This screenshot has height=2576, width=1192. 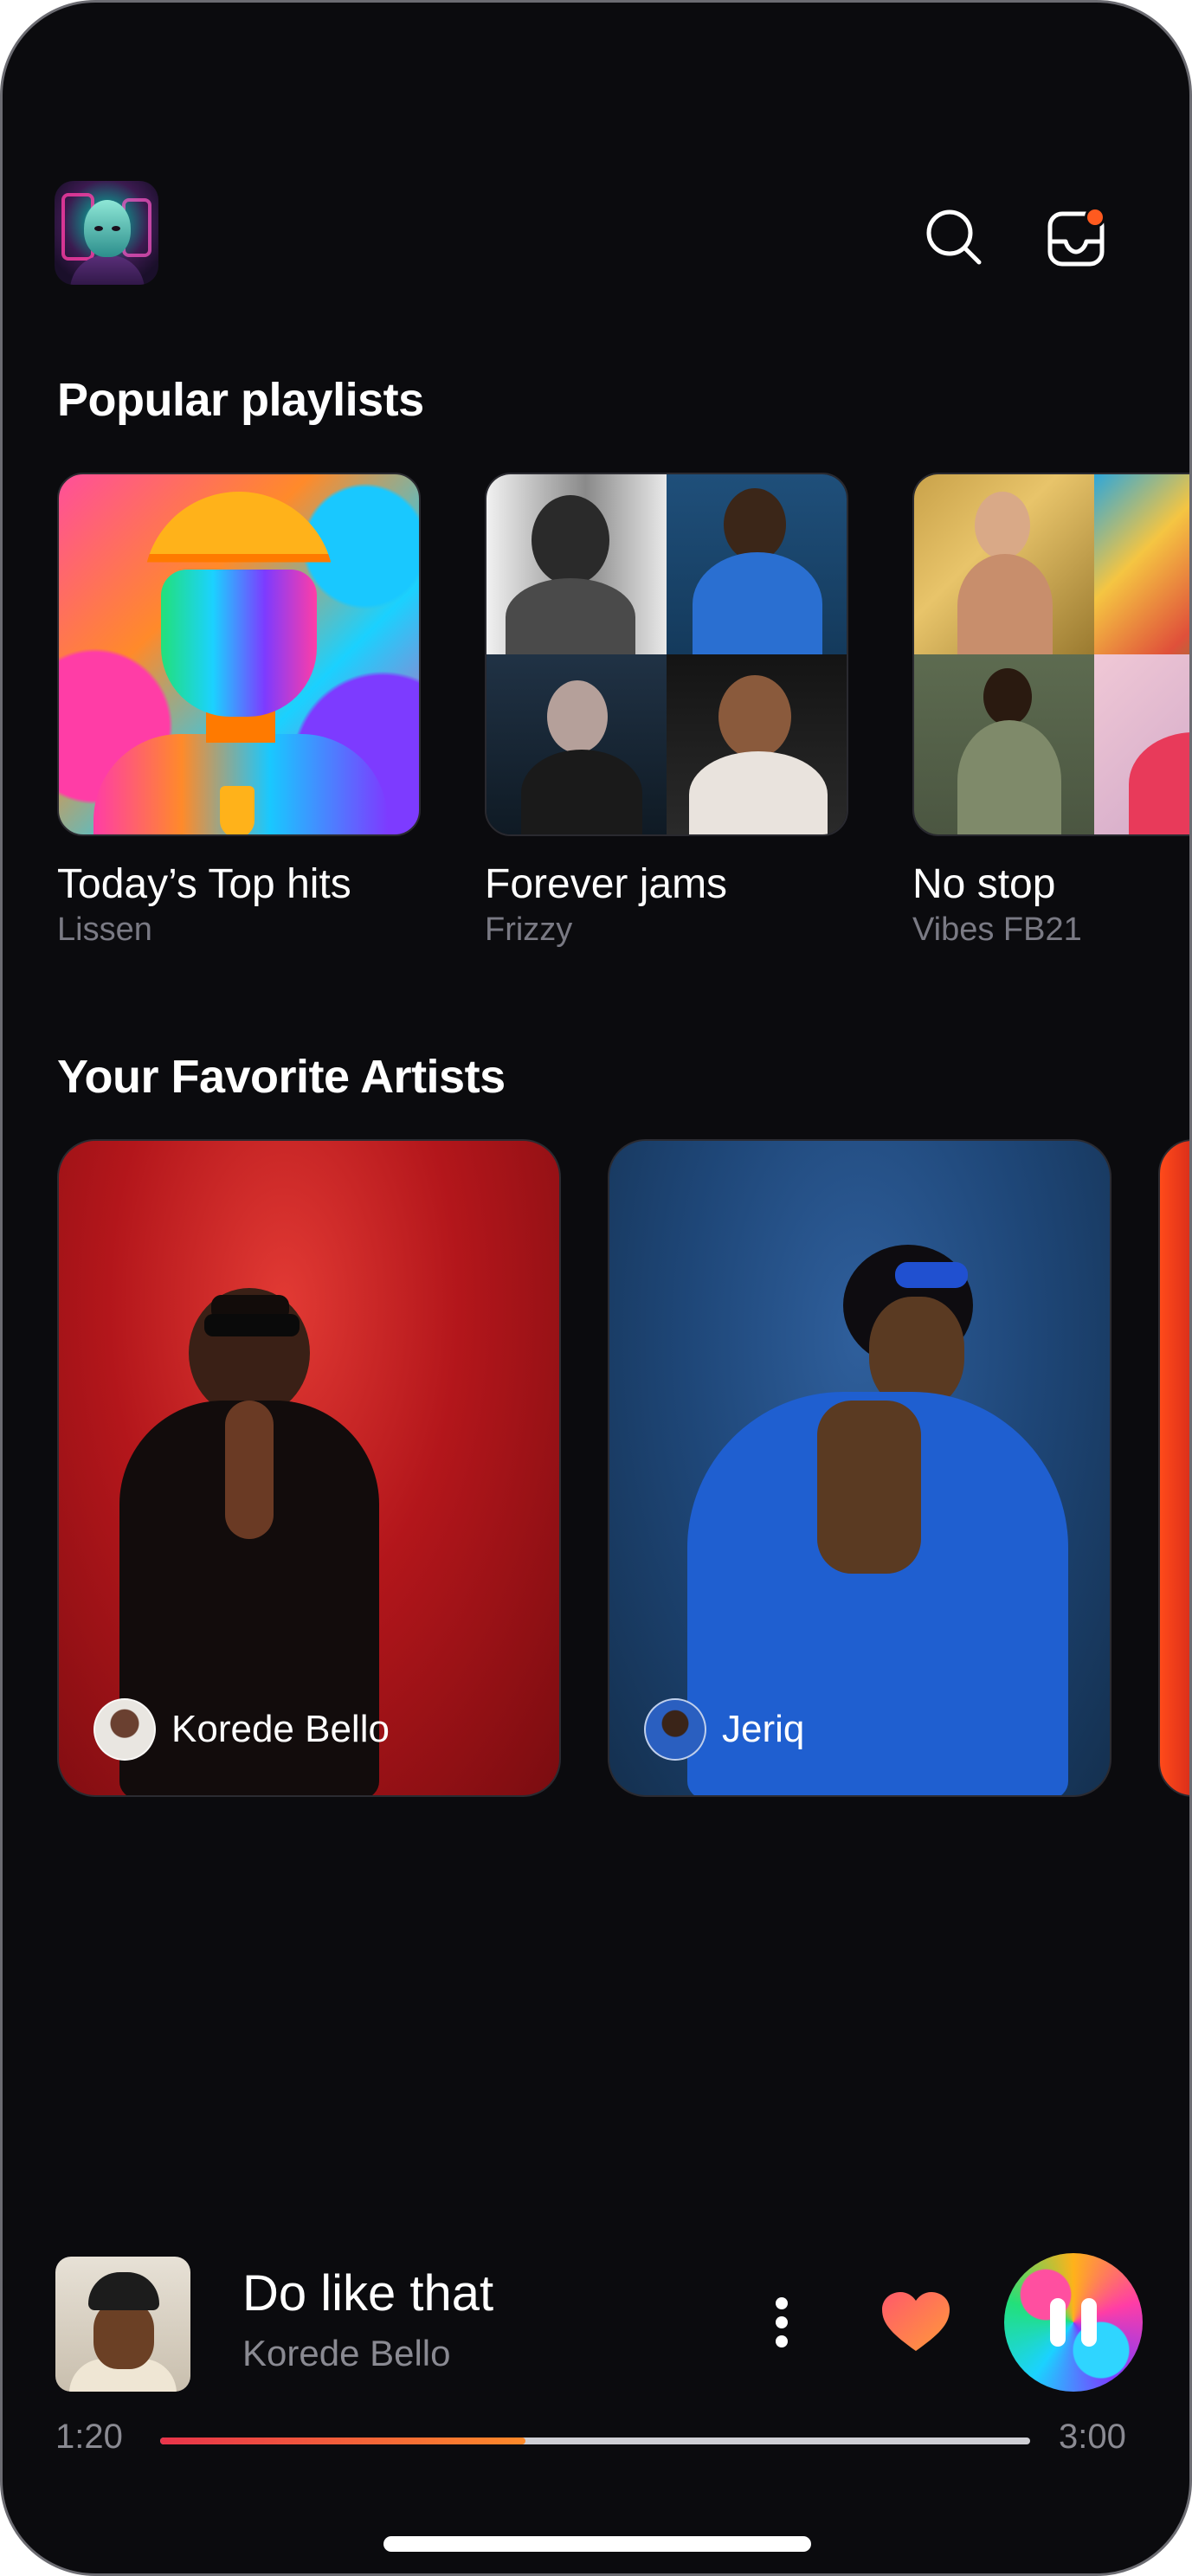 I want to click on artist-card: Jeriq, so click(x=859, y=1468).